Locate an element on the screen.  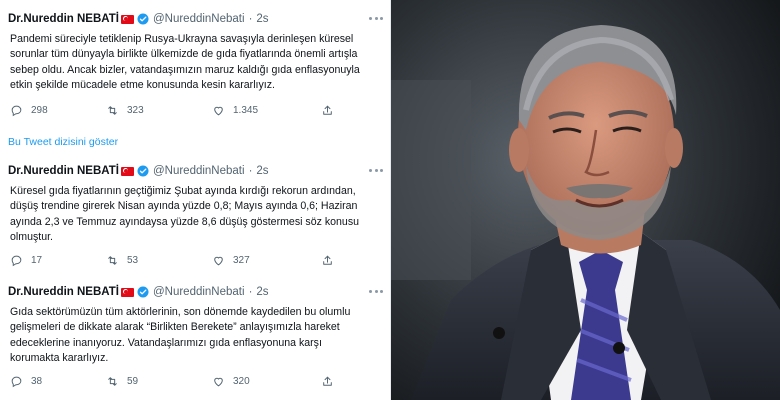
tweet-text-line: olmuştur. is located at coordinates (31, 236).